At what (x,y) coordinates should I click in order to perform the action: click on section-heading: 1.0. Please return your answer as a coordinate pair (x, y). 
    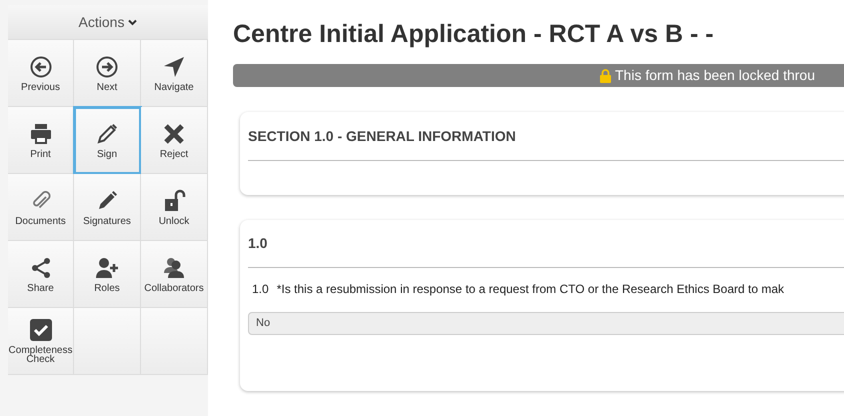
    Looking at the image, I should click on (546, 250).